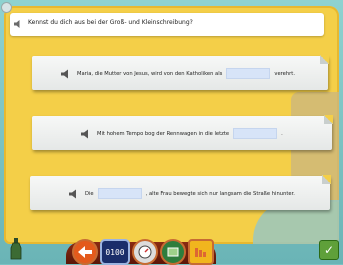 The width and height of the screenshot is (343, 265). I want to click on menu-corner-button, so click(6, 7).